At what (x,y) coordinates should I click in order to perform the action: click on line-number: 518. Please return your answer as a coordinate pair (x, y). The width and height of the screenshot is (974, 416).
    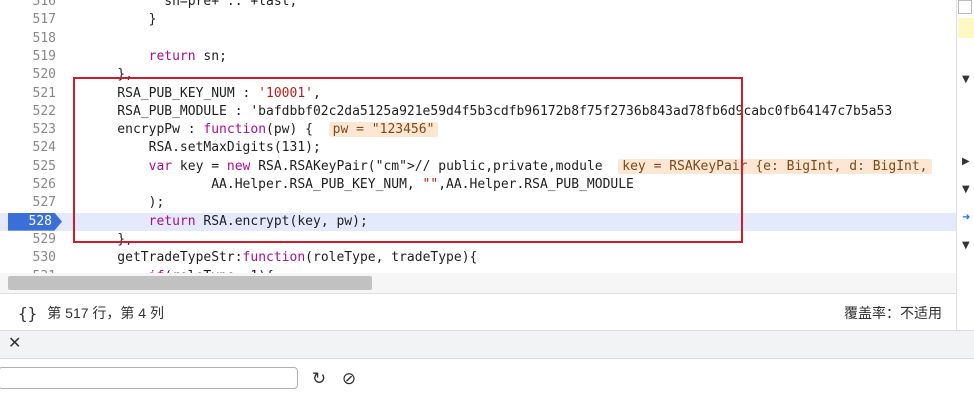
    Looking at the image, I should click on (28, 39).